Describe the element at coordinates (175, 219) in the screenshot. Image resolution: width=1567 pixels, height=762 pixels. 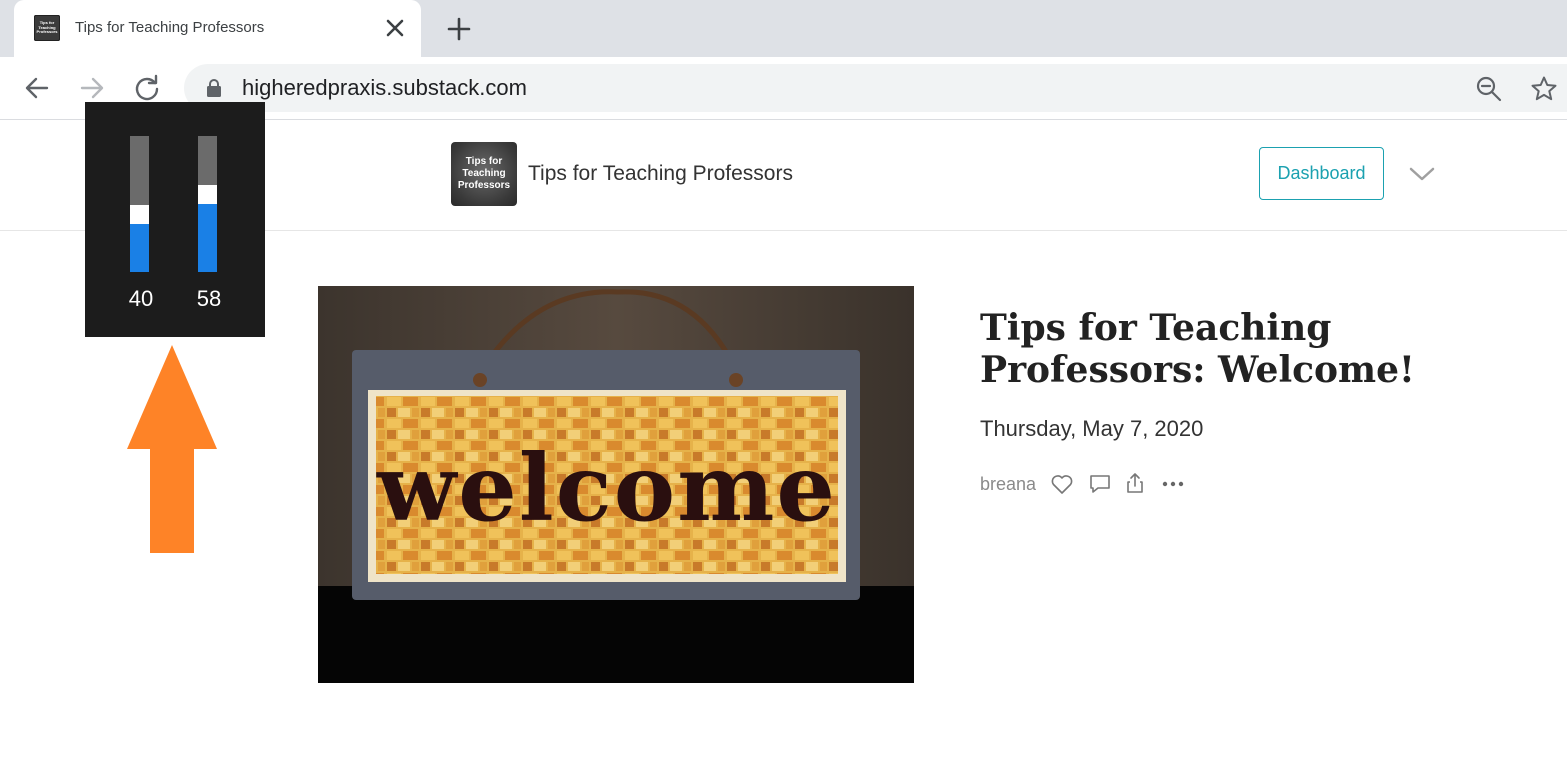
I see `level-meter-overlay: 40 58` at that location.